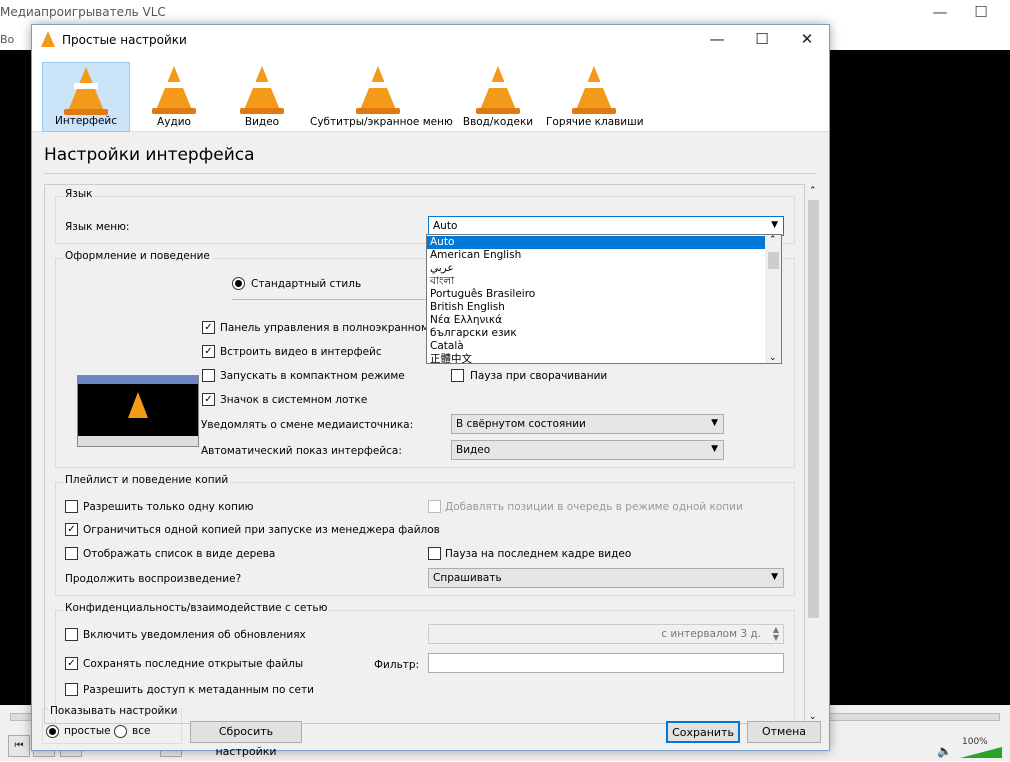 Image resolution: width=1010 pixels, height=762 pixels. Describe the element at coordinates (208, 351) in the screenshot. I see `embed-video-checkbox: ✓` at that location.